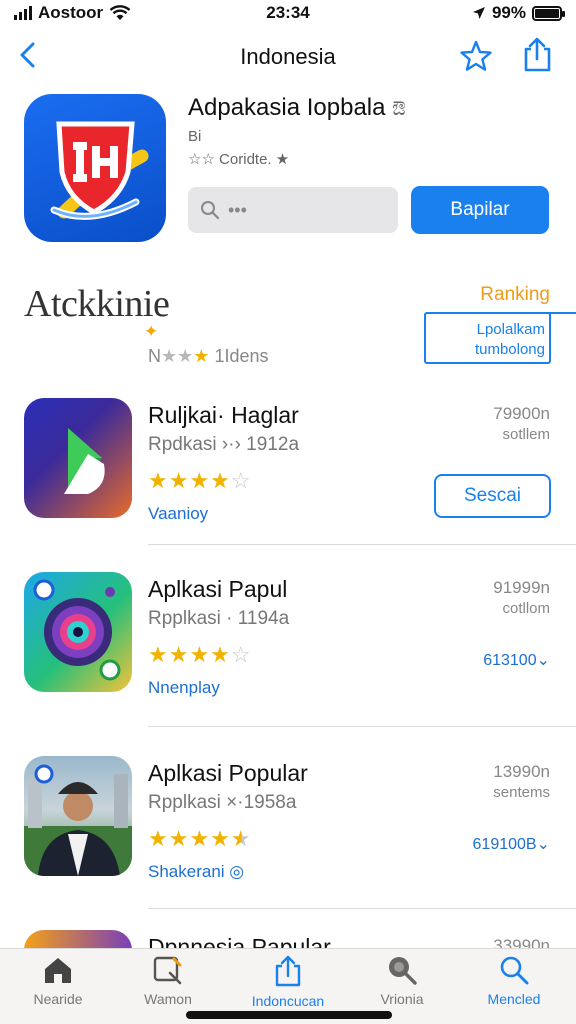  Describe the element at coordinates (151, 331) in the screenshot. I see `sparkle-icon: ✦` at that location.